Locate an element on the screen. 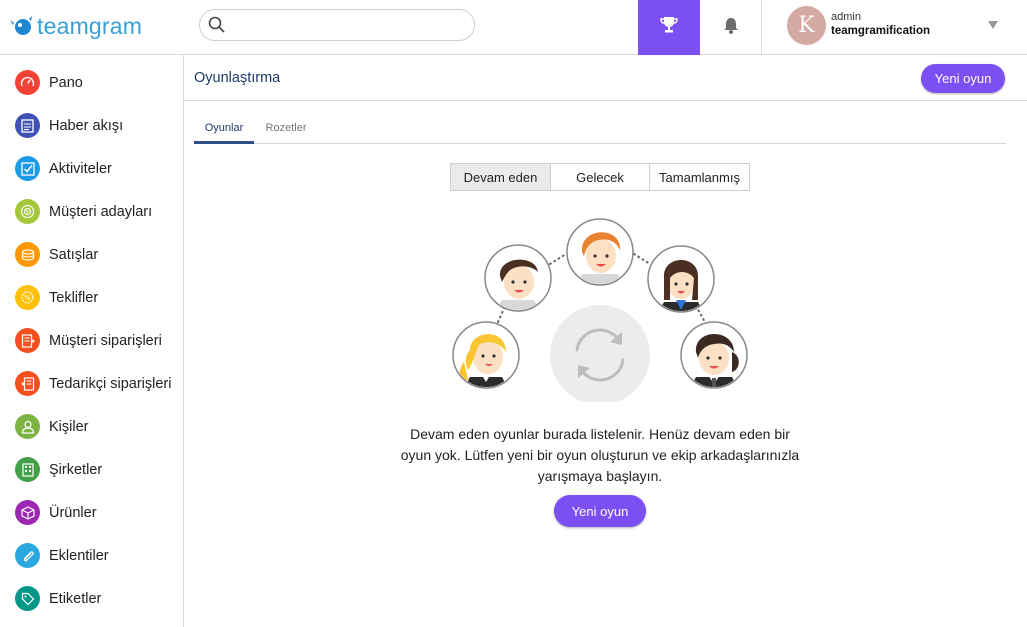 Image resolution: width=1027 pixels, height=627 pixels. empty-state-illustration is located at coordinates (600, 308).